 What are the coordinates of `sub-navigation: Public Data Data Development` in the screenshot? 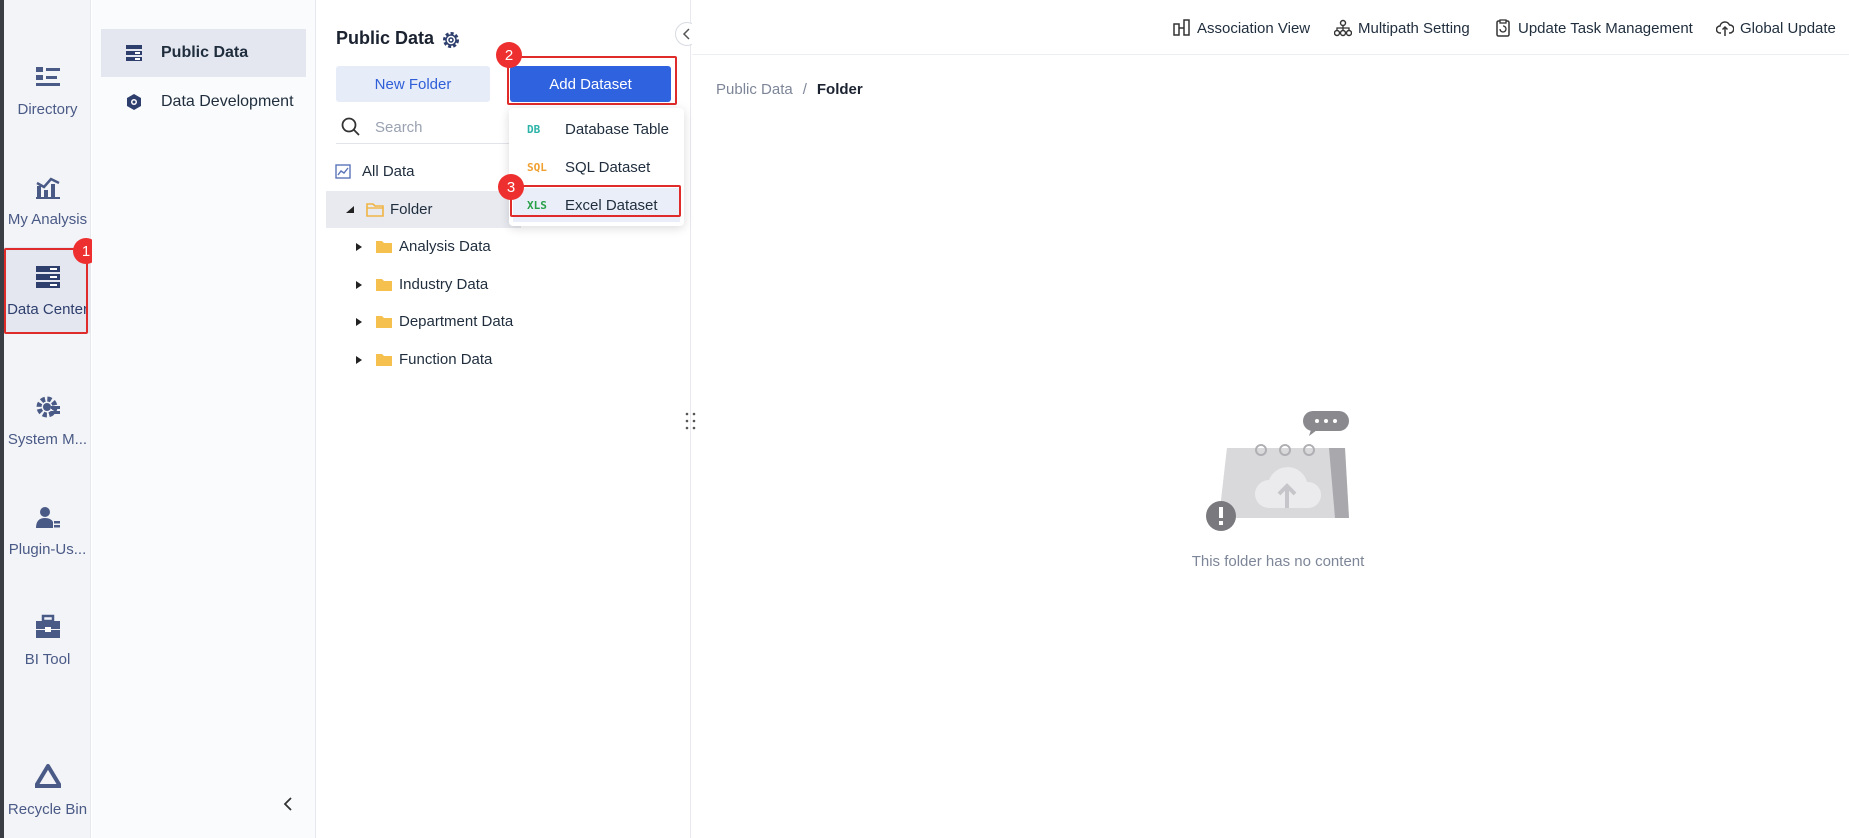 It's located at (204, 419).